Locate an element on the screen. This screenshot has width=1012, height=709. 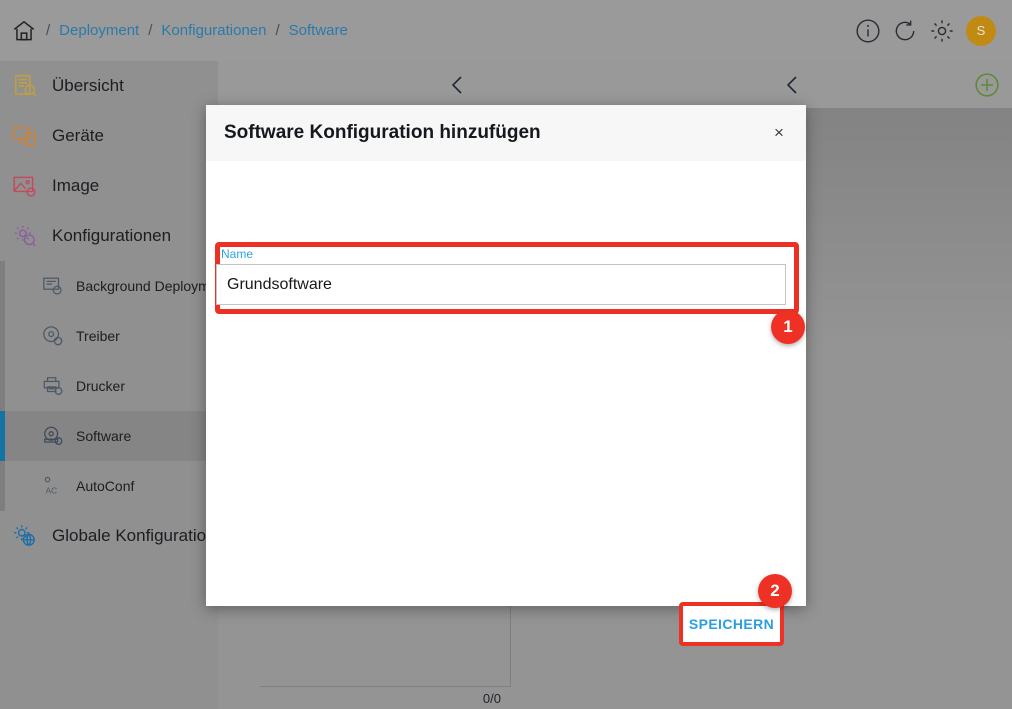
sidebar-item-autoconf: AC AutoConf is located at coordinates (109, 486).